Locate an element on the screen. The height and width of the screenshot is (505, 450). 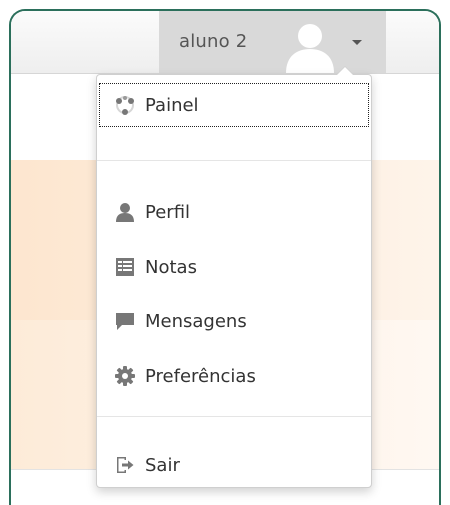
menu-item-label: Sair is located at coordinates (162, 465).